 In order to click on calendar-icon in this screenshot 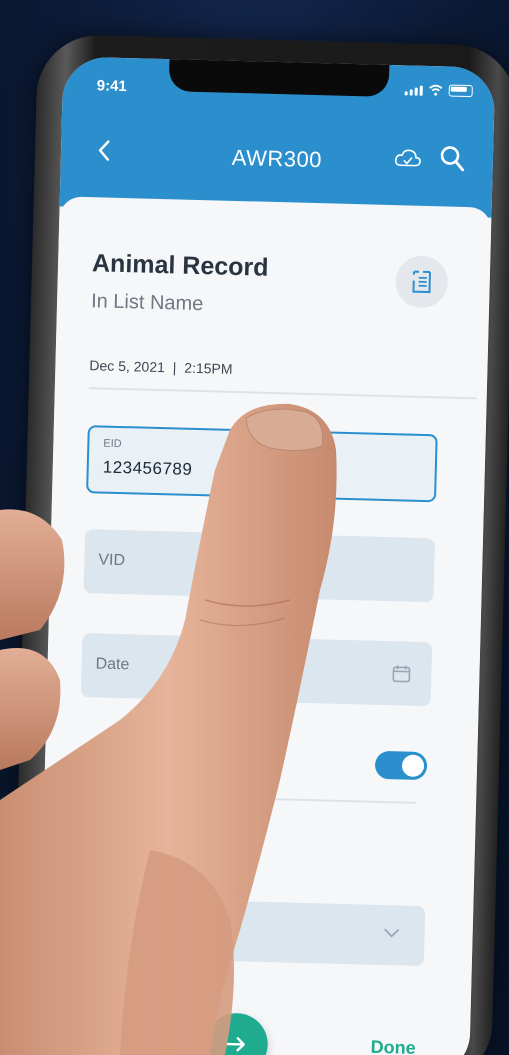, I will do `click(401, 673)`.